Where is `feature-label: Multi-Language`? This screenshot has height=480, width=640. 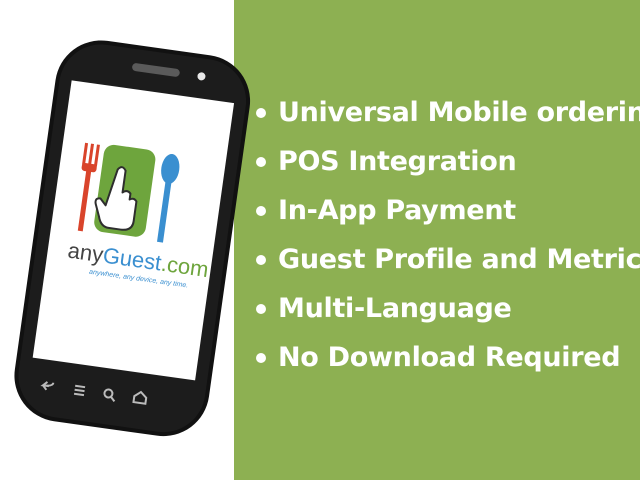 feature-label: Multi-Language is located at coordinates (395, 308).